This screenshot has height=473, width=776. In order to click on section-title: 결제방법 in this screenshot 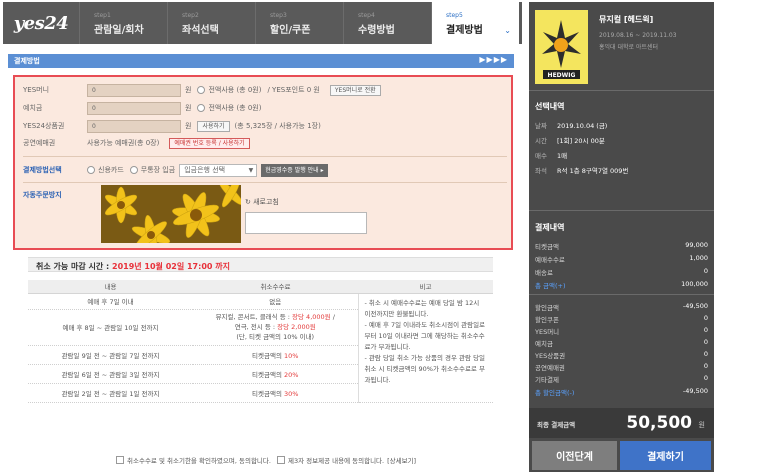, I will do `click(27, 61)`.